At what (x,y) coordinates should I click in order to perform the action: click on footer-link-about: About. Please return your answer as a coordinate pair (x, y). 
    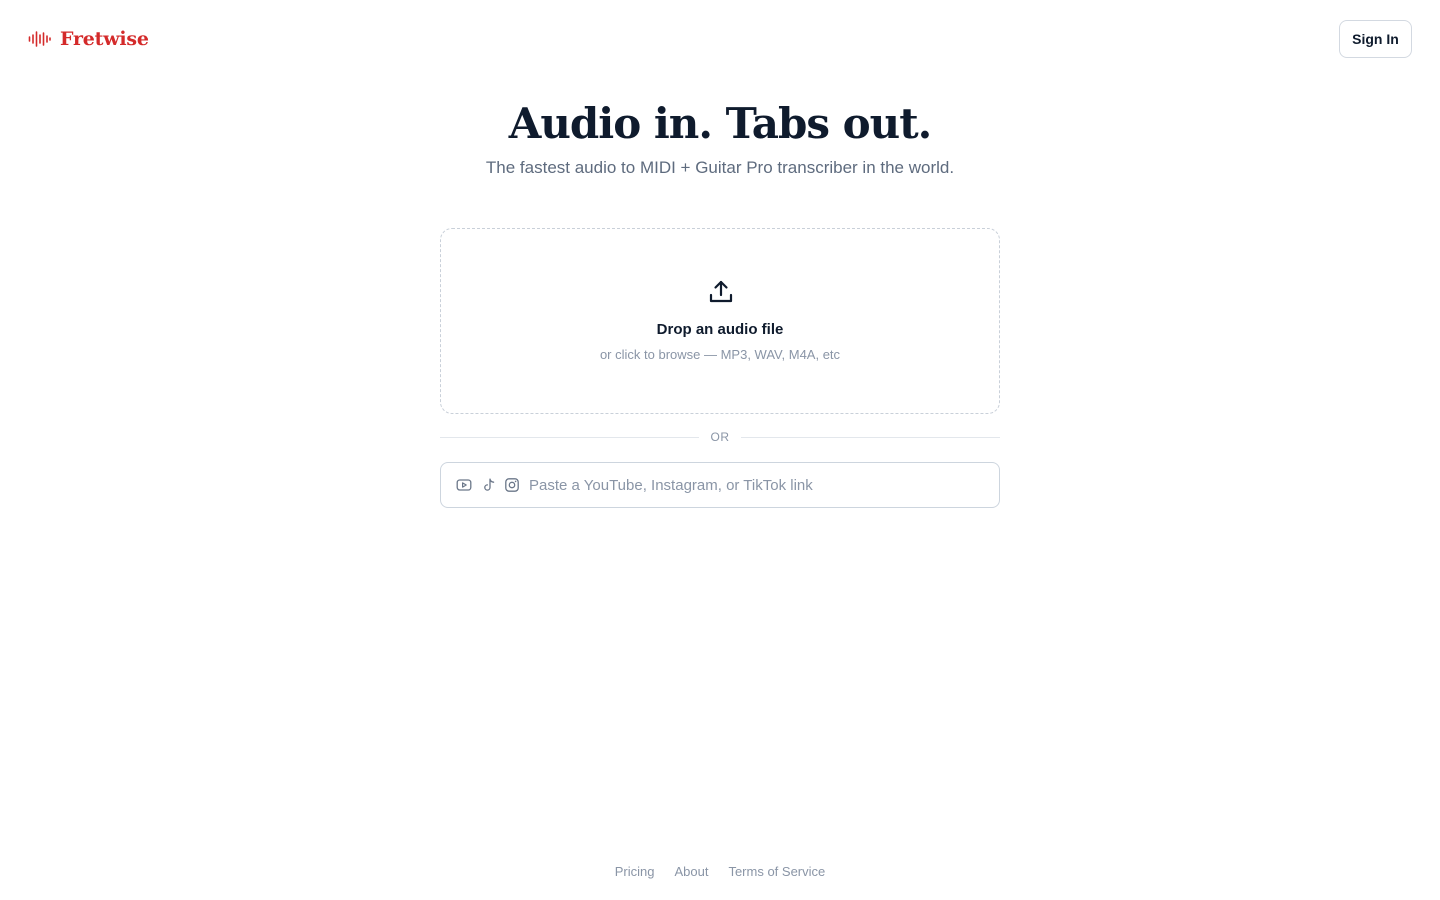
    Looking at the image, I should click on (691, 872).